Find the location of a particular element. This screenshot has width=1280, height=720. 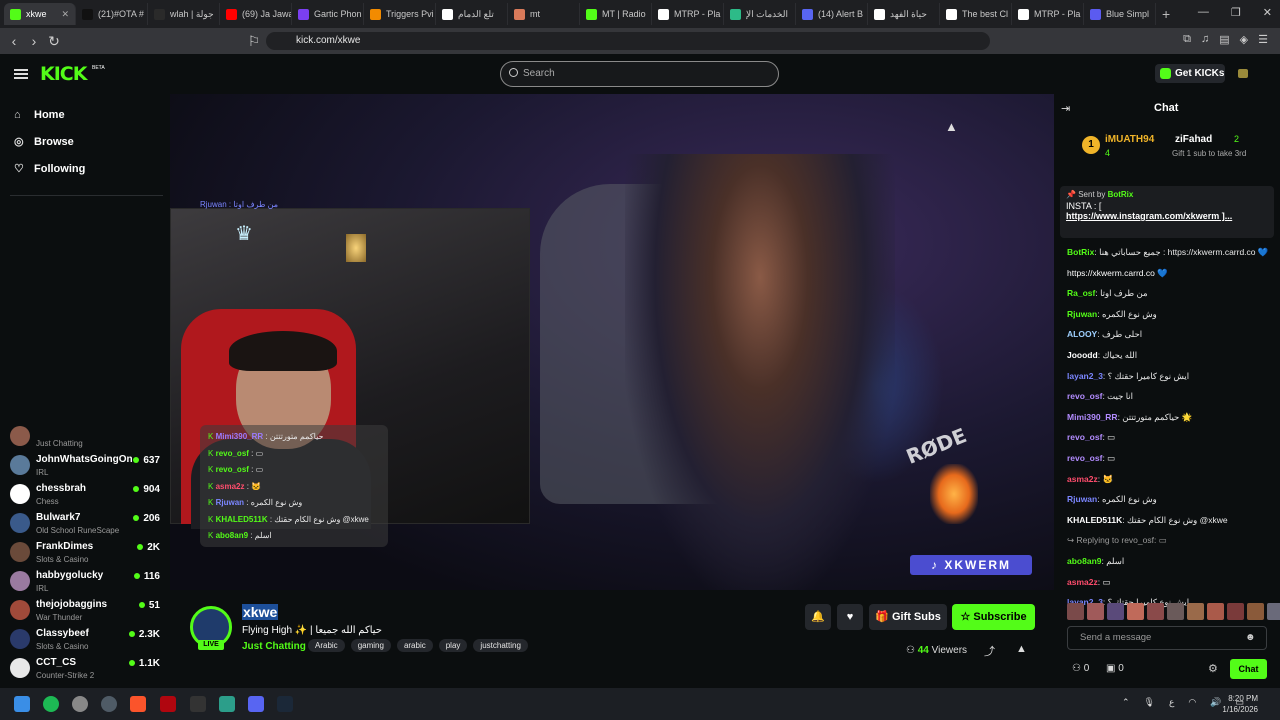

bookmark-icon: ⚐ is located at coordinates (254, 41).